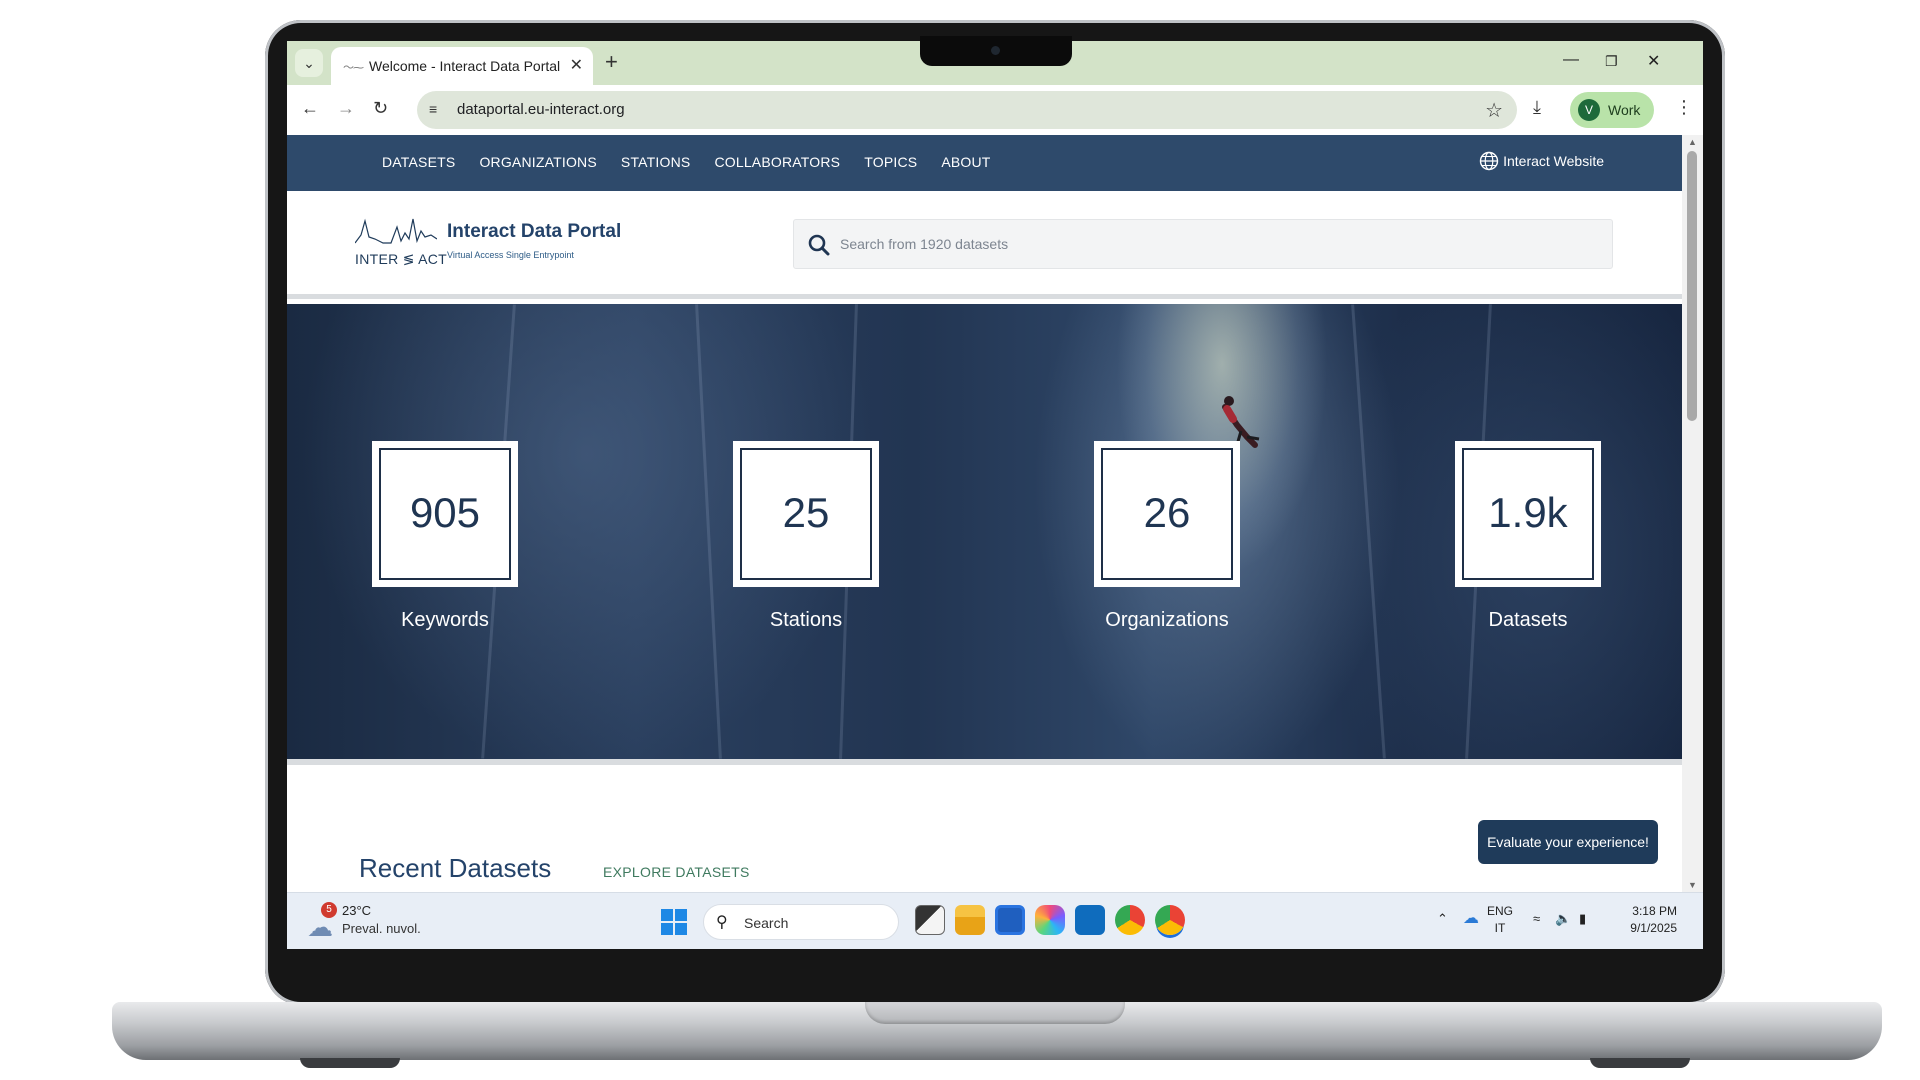 The image size is (1920, 1080). What do you see at coordinates (1640, 1063) in the screenshot?
I see `laptop-foot-right` at bounding box center [1640, 1063].